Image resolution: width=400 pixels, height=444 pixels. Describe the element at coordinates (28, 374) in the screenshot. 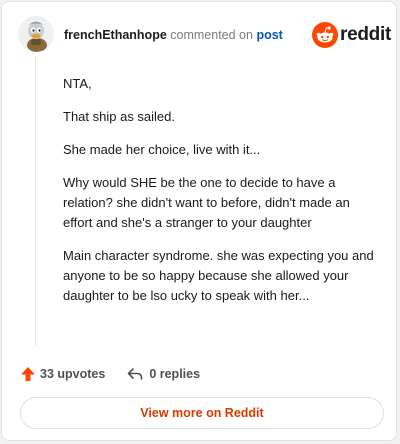

I see `upvote-arrow-icon` at that location.